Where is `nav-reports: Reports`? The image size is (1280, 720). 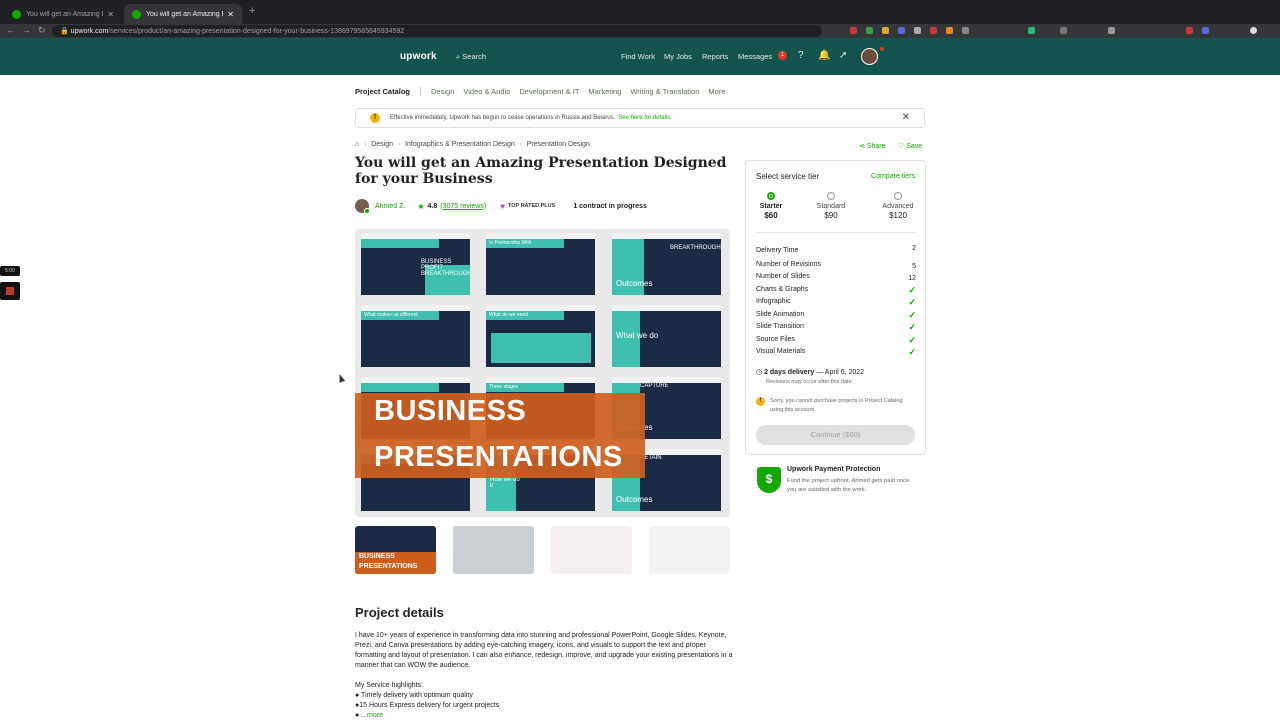
nav-reports: Reports is located at coordinates (715, 56).